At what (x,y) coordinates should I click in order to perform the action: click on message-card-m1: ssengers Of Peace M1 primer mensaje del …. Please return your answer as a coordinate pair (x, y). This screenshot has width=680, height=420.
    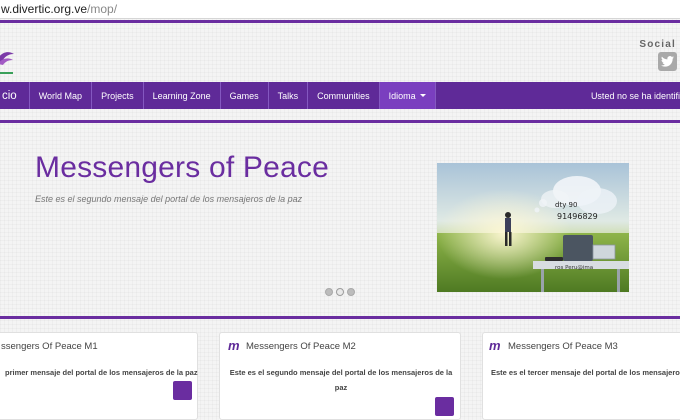
    Looking at the image, I should click on (99, 376).